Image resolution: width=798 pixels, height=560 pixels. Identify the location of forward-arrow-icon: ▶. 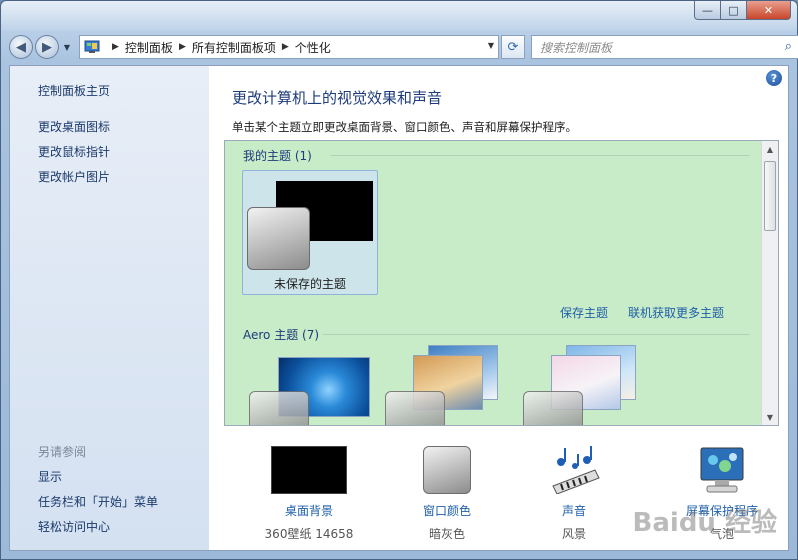
(47, 47).